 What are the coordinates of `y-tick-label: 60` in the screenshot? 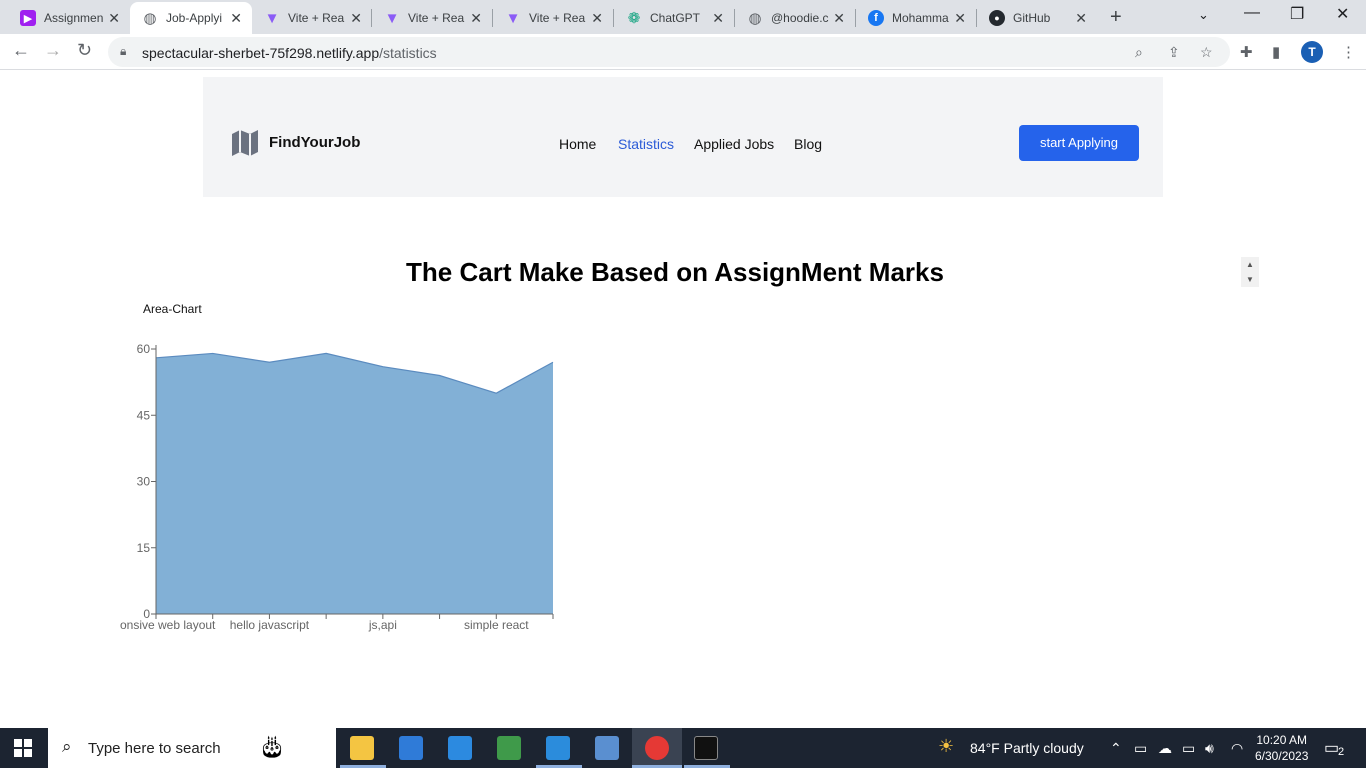 It's located at (144, 349).